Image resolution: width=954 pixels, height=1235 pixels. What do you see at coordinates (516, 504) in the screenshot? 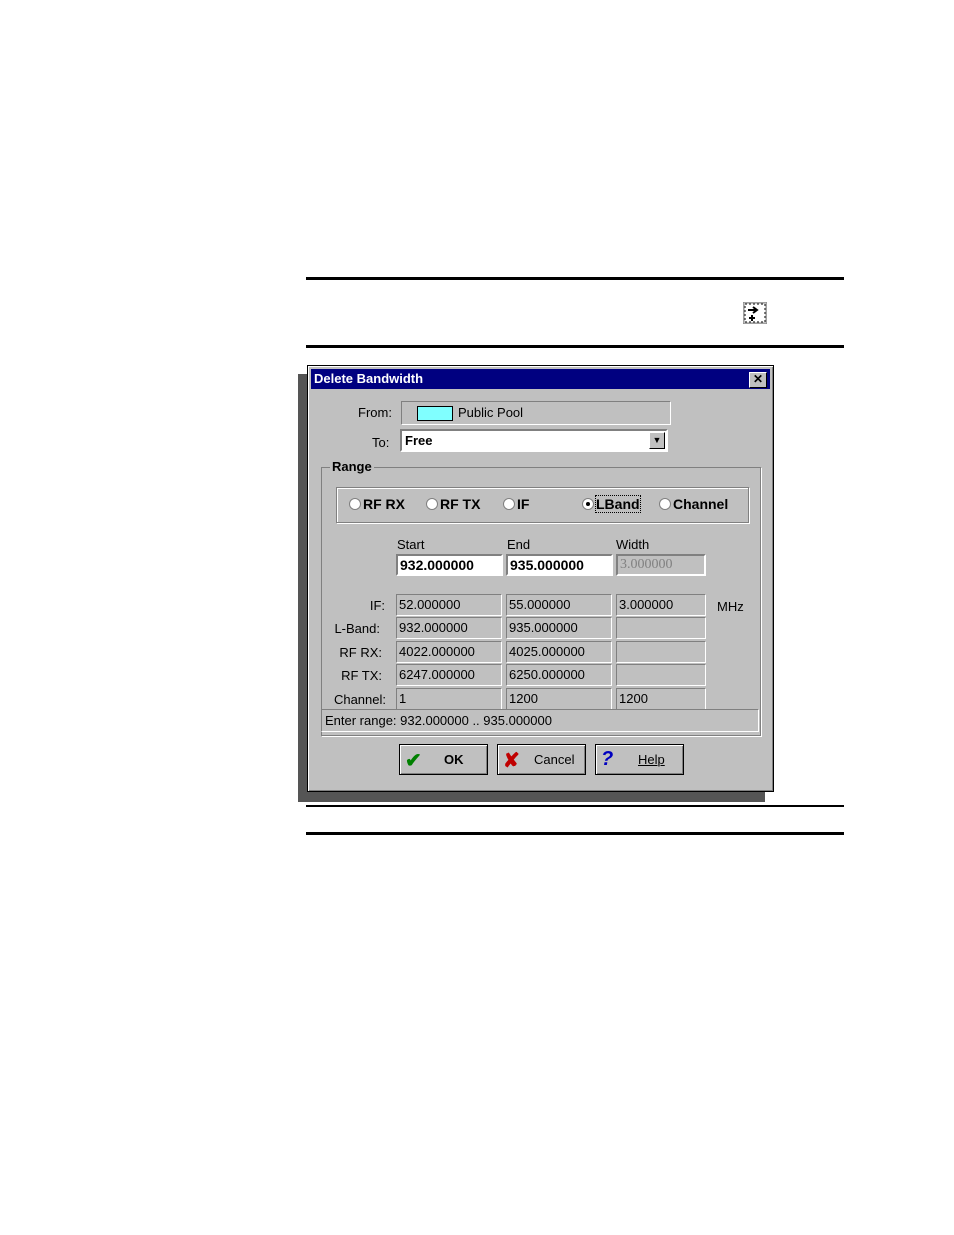
I see `radio-if: IF` at bounding box center [516, 504].